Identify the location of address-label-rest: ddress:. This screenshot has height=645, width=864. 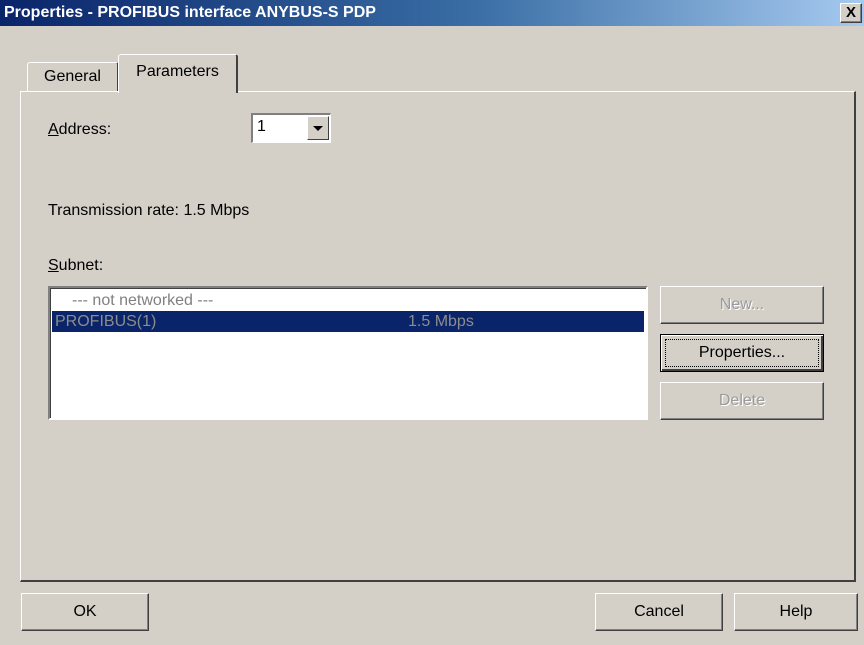
(85, 129).